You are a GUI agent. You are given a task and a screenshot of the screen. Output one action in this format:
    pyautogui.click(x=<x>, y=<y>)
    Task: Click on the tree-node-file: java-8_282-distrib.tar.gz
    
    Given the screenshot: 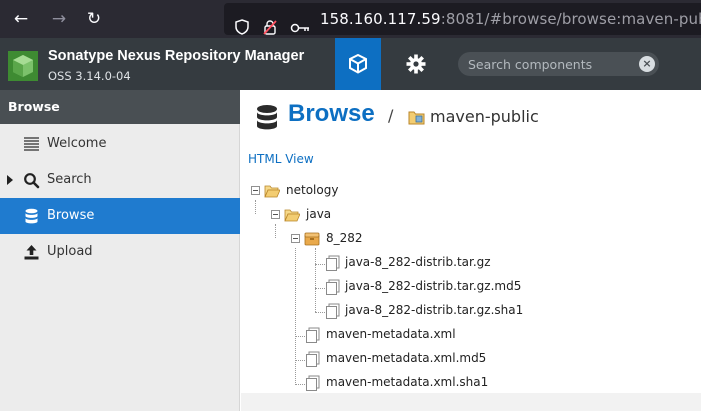 What is the action you would take?
    pyautogui.click(x=401, y=263)
    